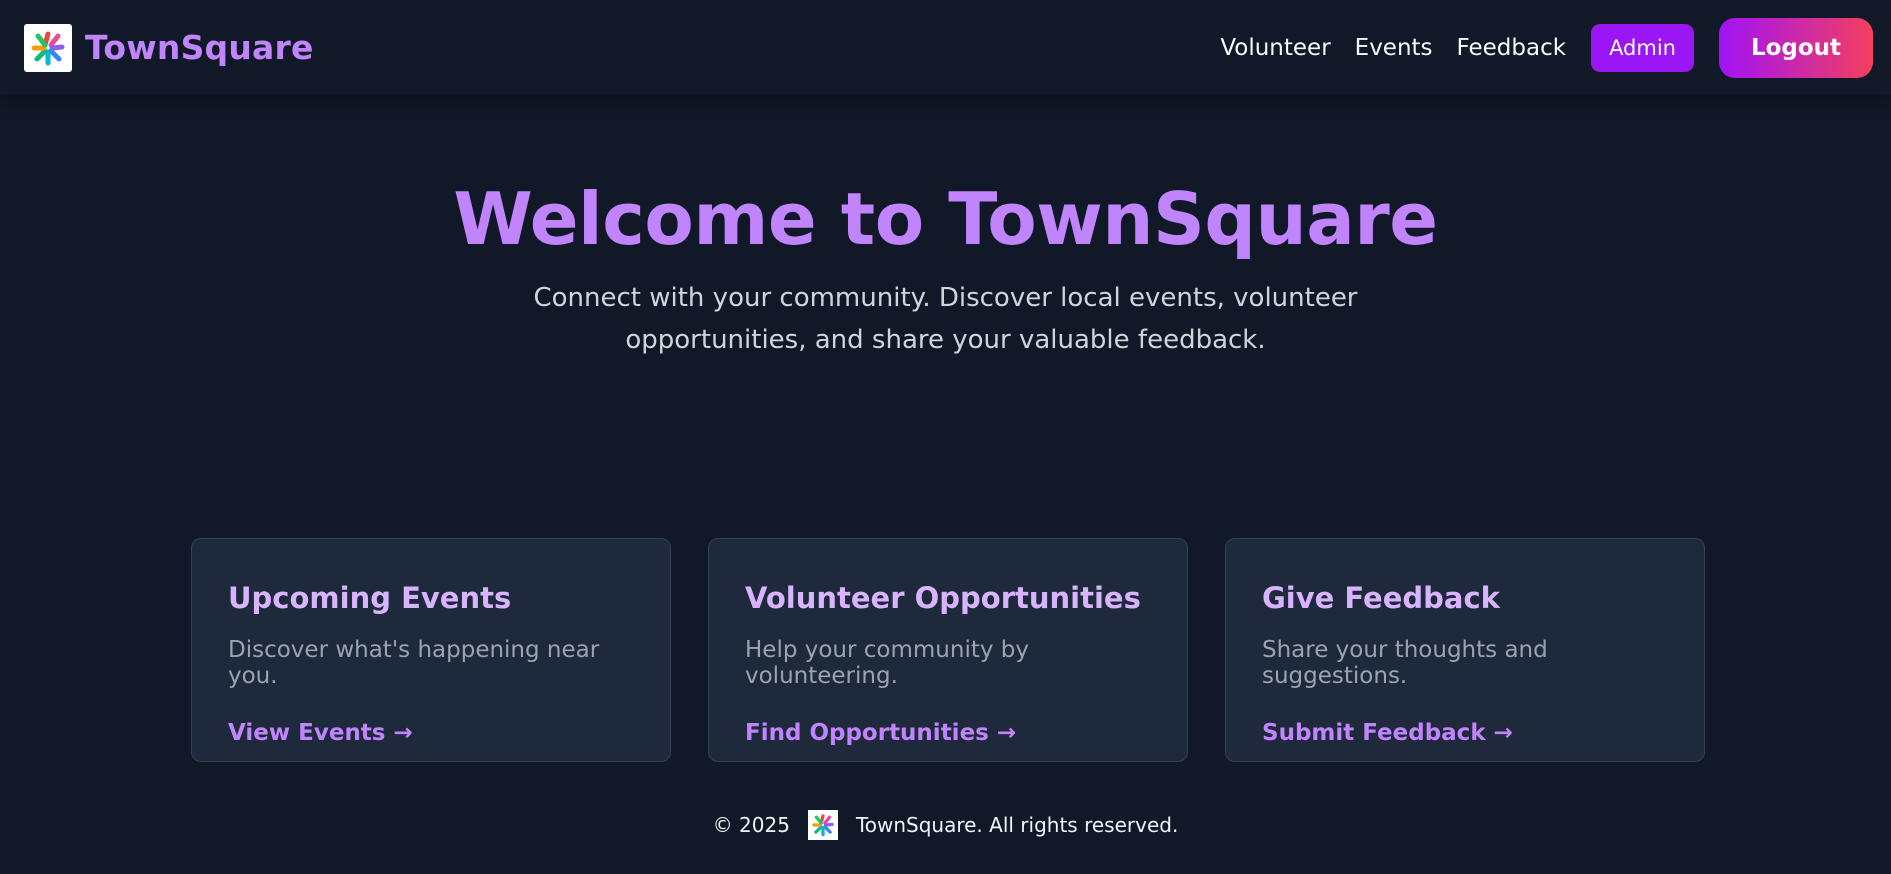 The height and width of the screenshot is (874, 1891). I want to click on nav-feedback-link: Feedback, so click(1512, 48).